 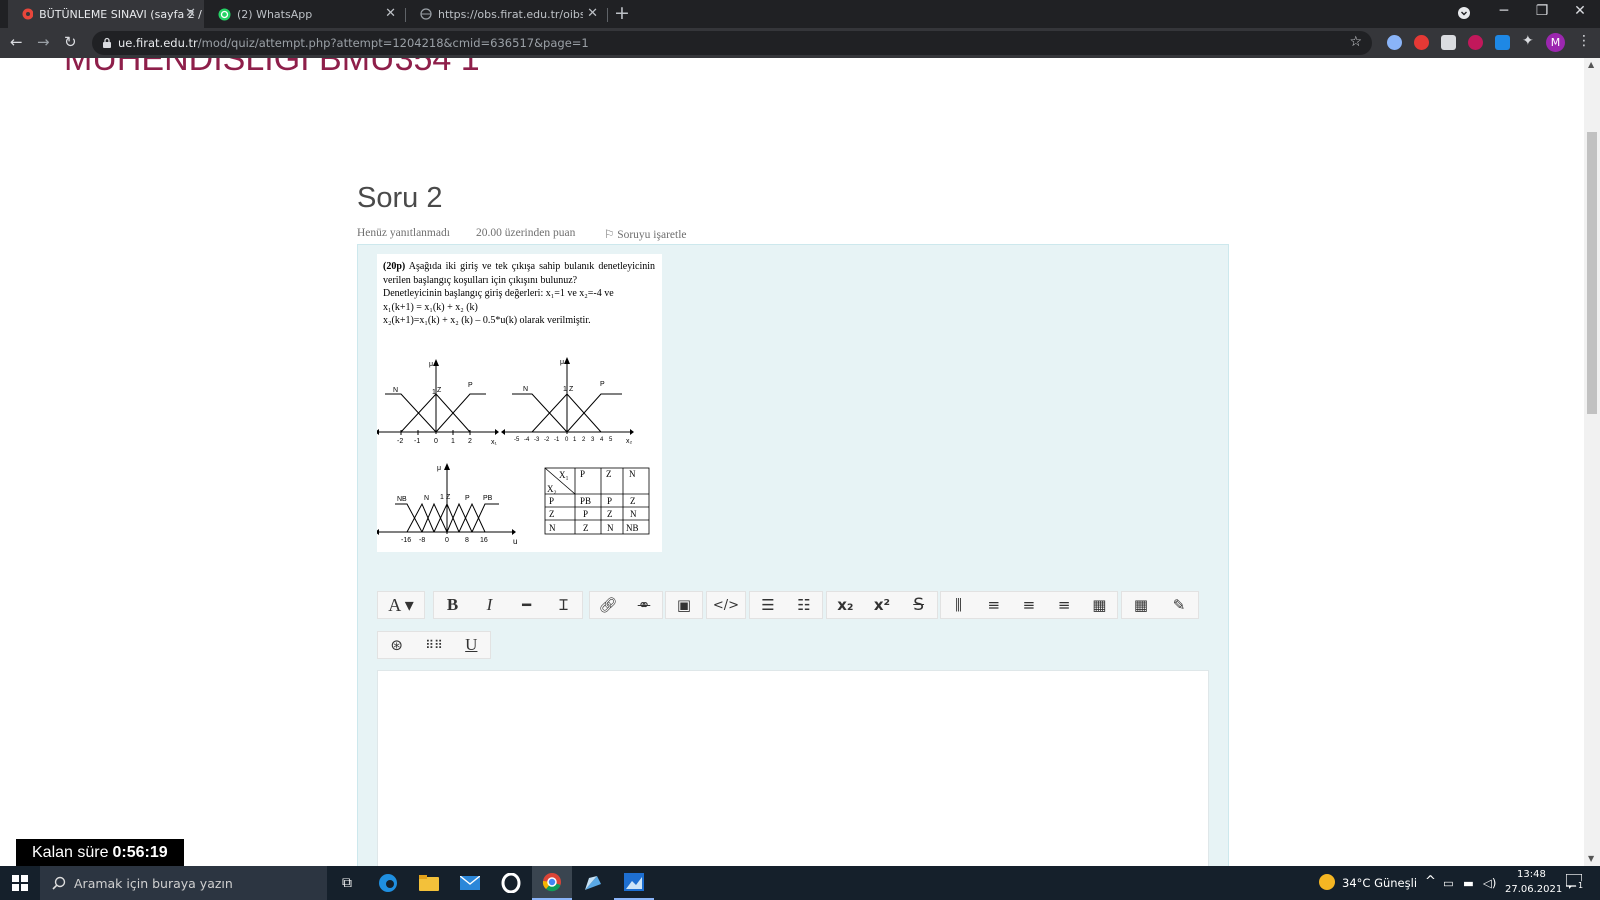 What do you see at coordinates (632, 528) in the screenshot?
I see `rule-table-cell: NB` at bounding box center [632, 528].